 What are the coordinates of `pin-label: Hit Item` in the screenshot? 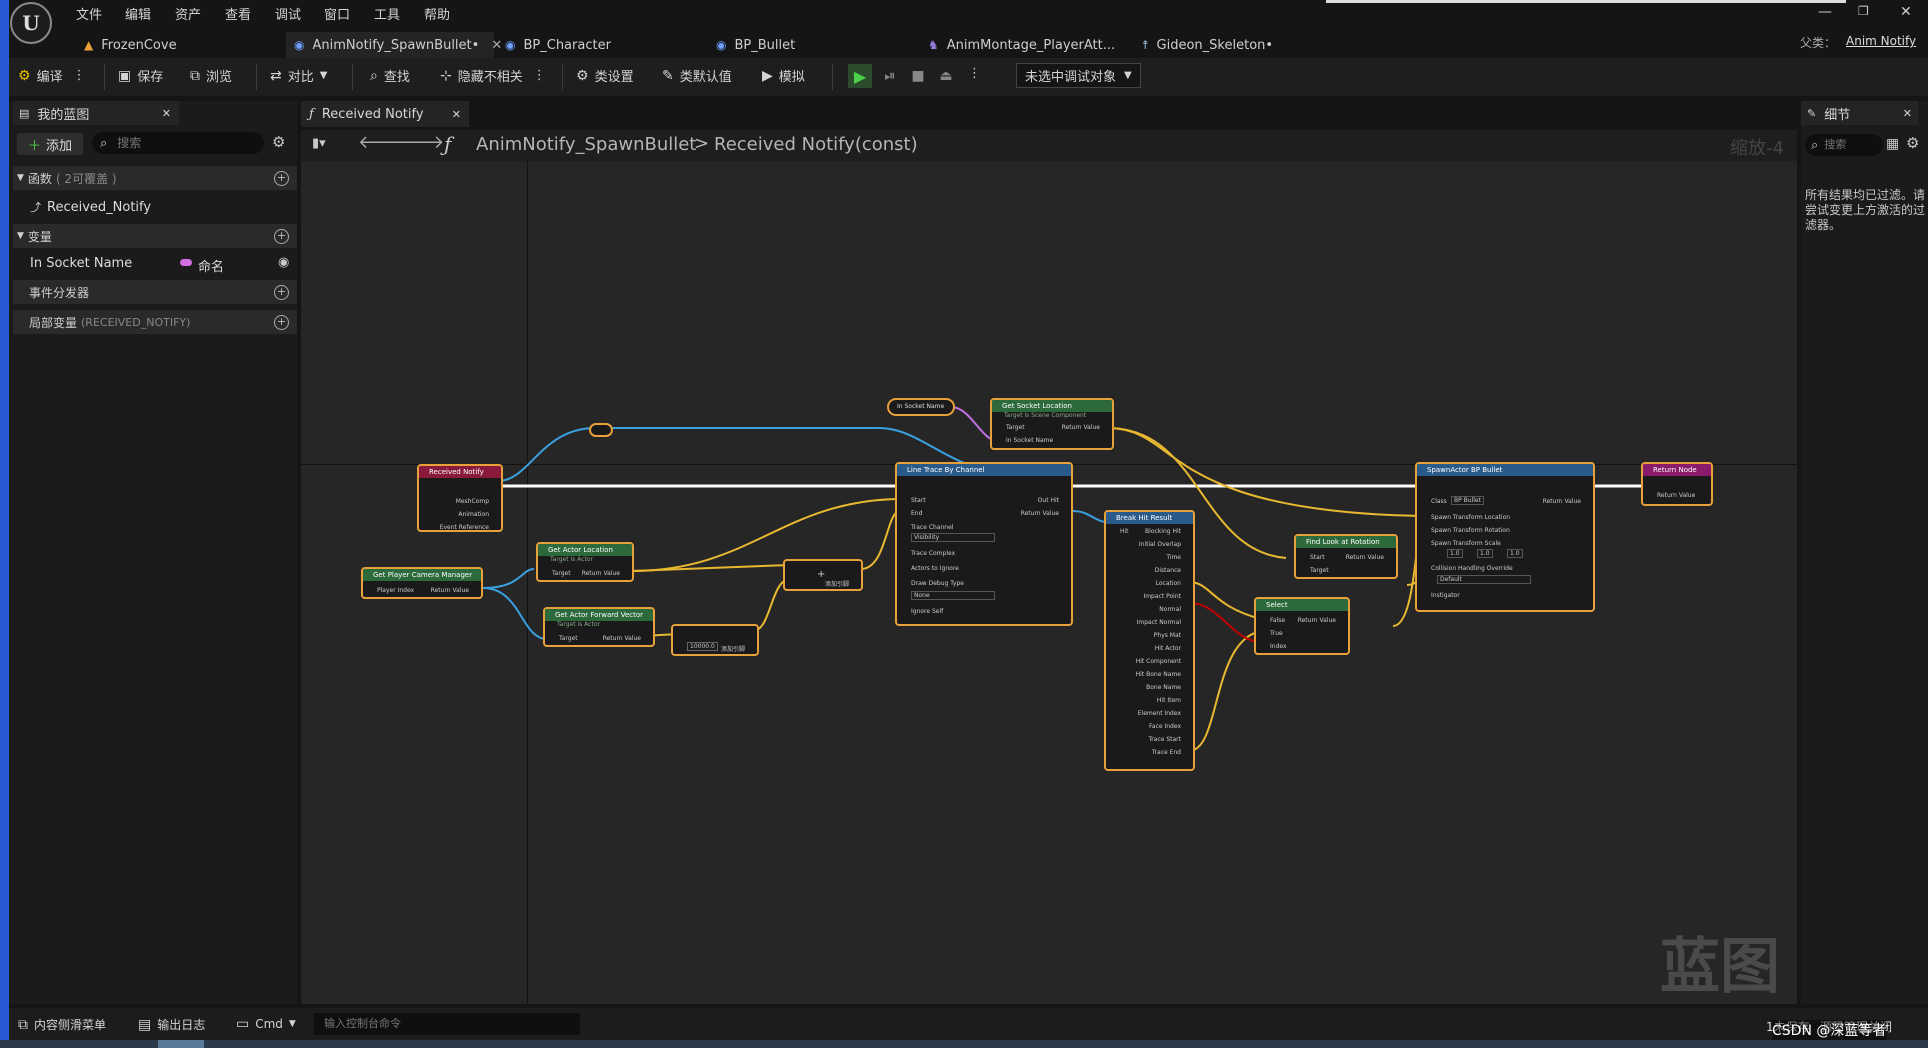 It's located at (1168, 700).